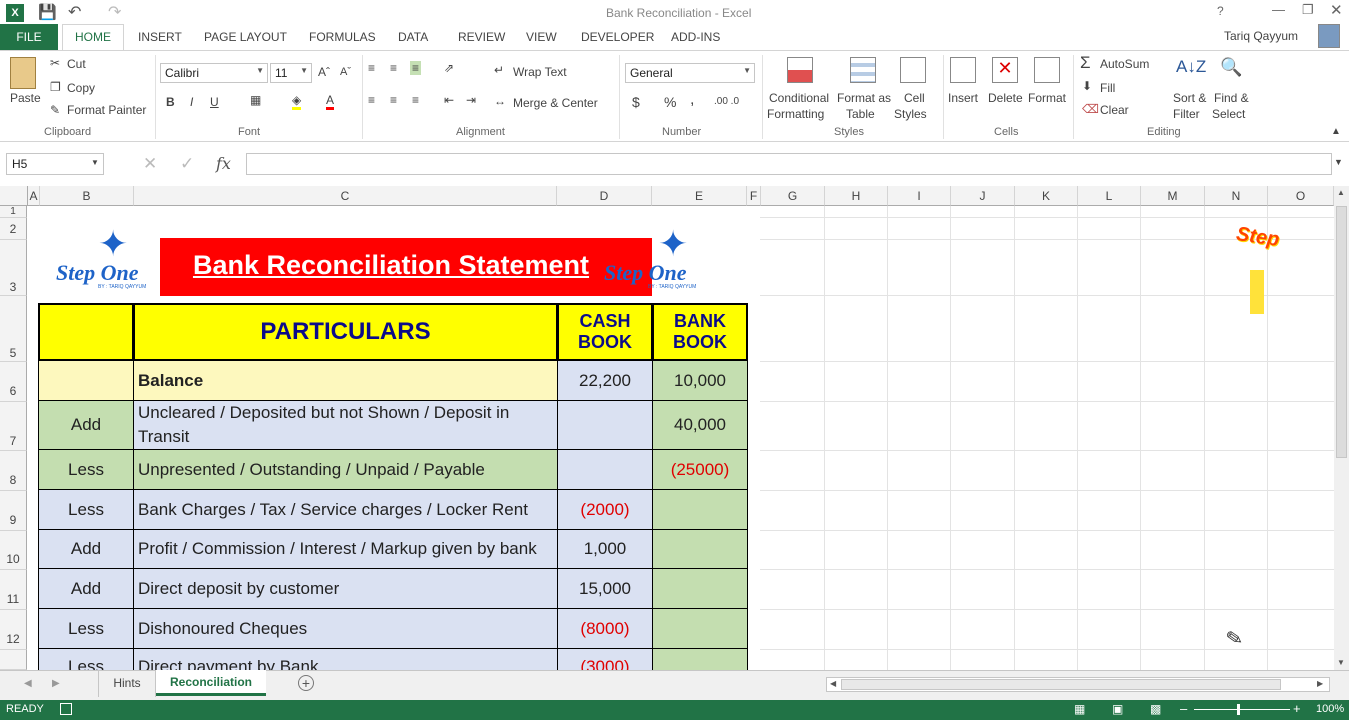 Image resolution: width=1349 pixels, height=720 pixels. I want to click on bold-button: B, so click(170, 102).